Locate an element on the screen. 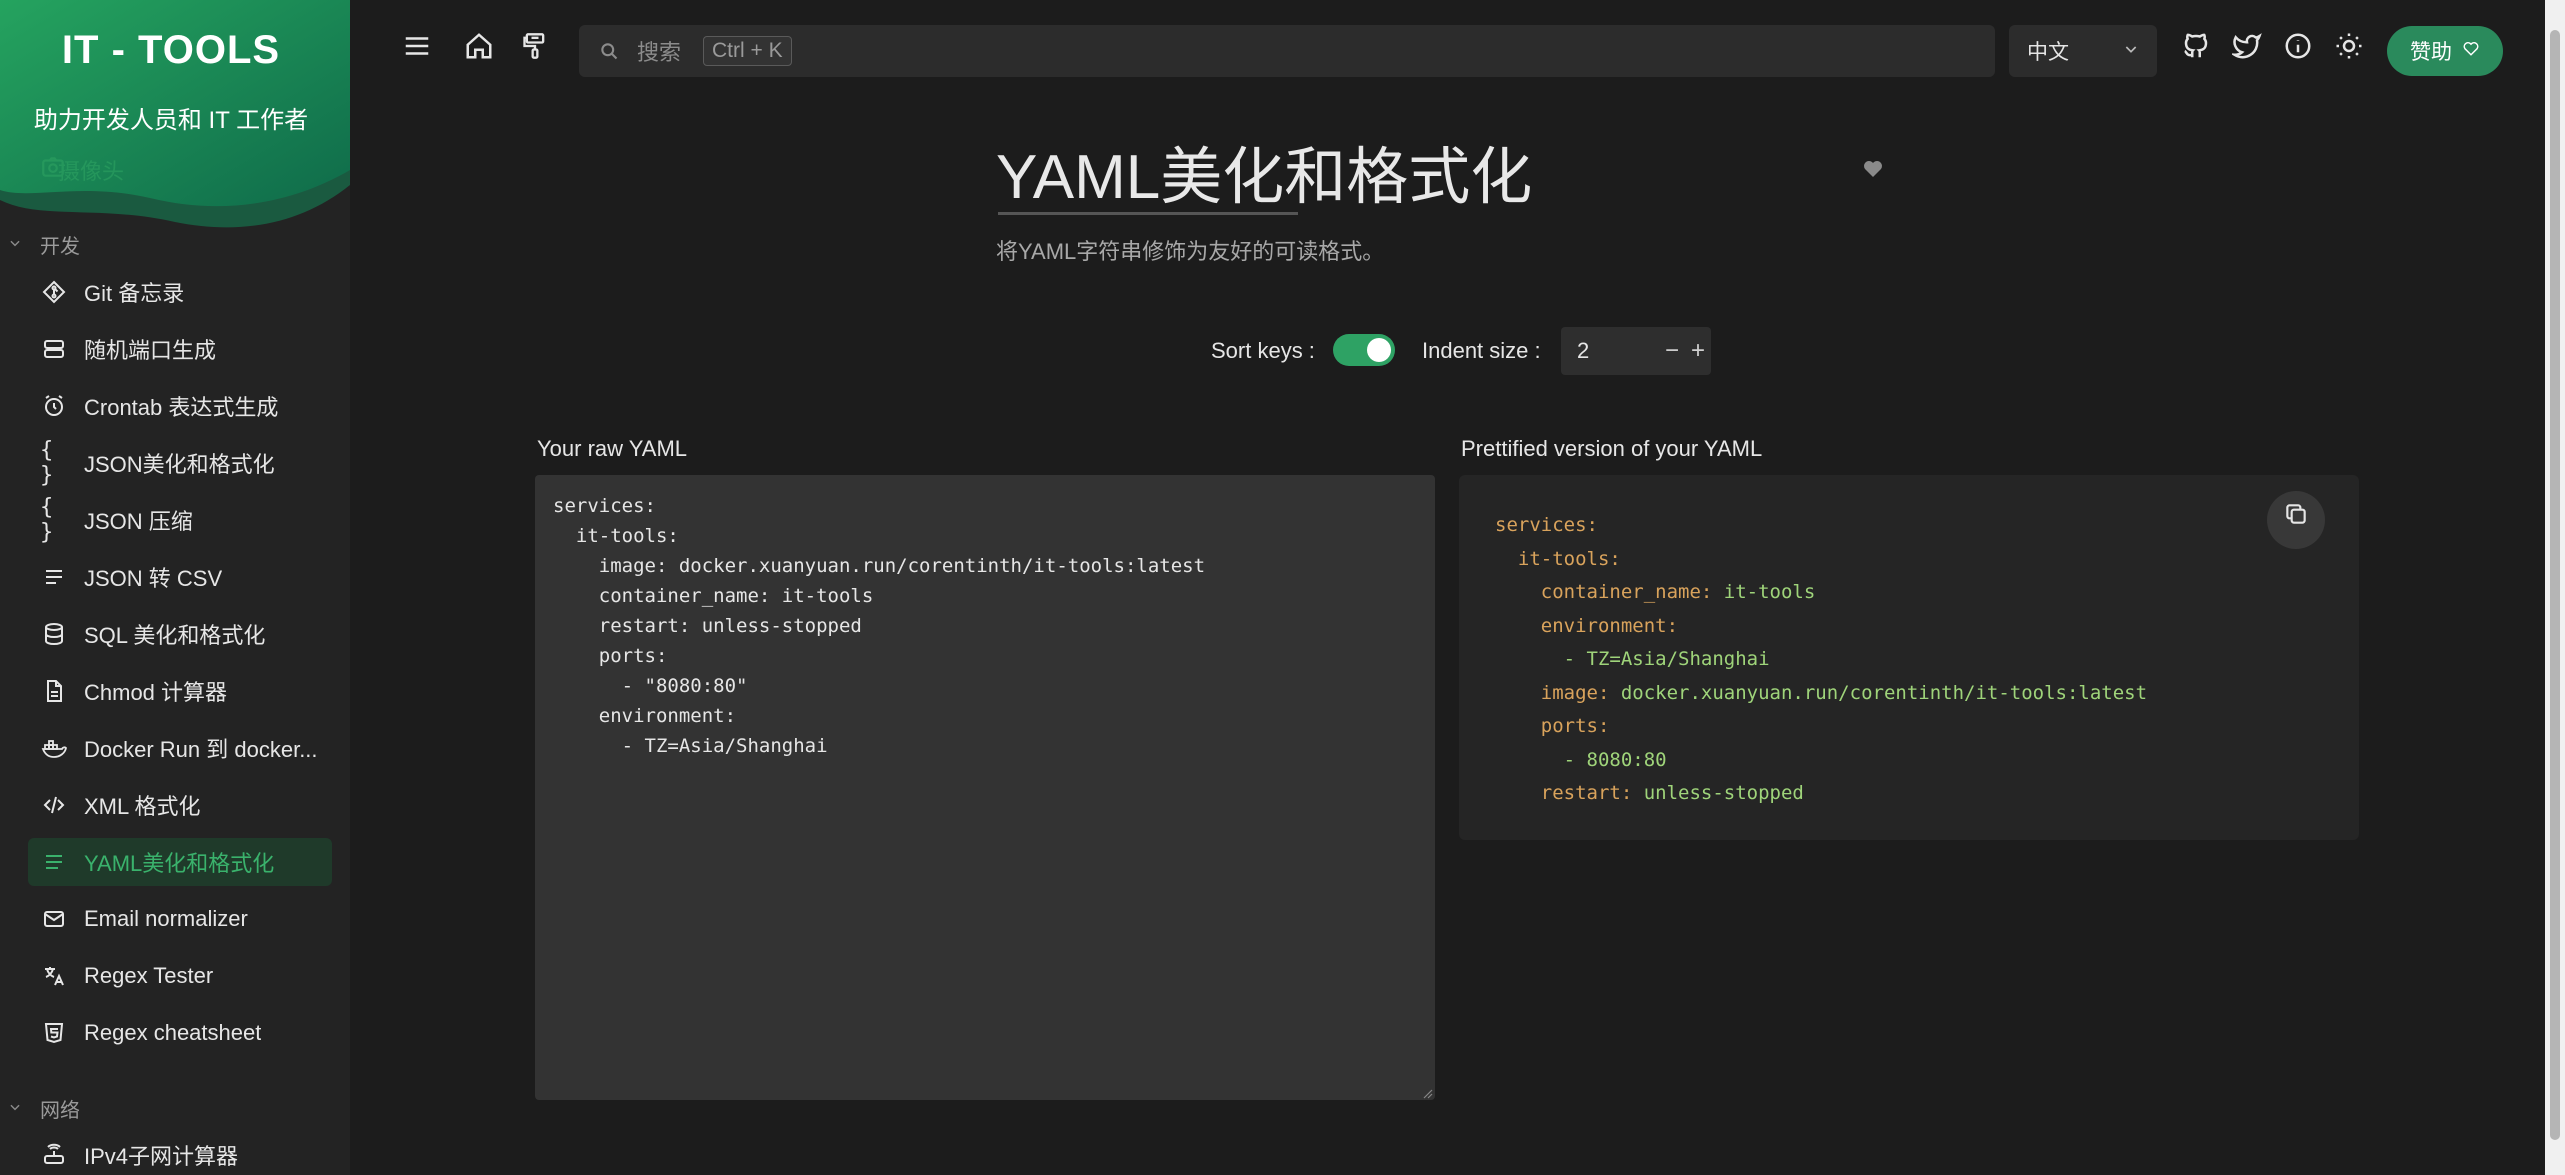 Image resolution: width=2565 pixels, height=1175 pixels. database-icon is located at coordinates (54, 634).